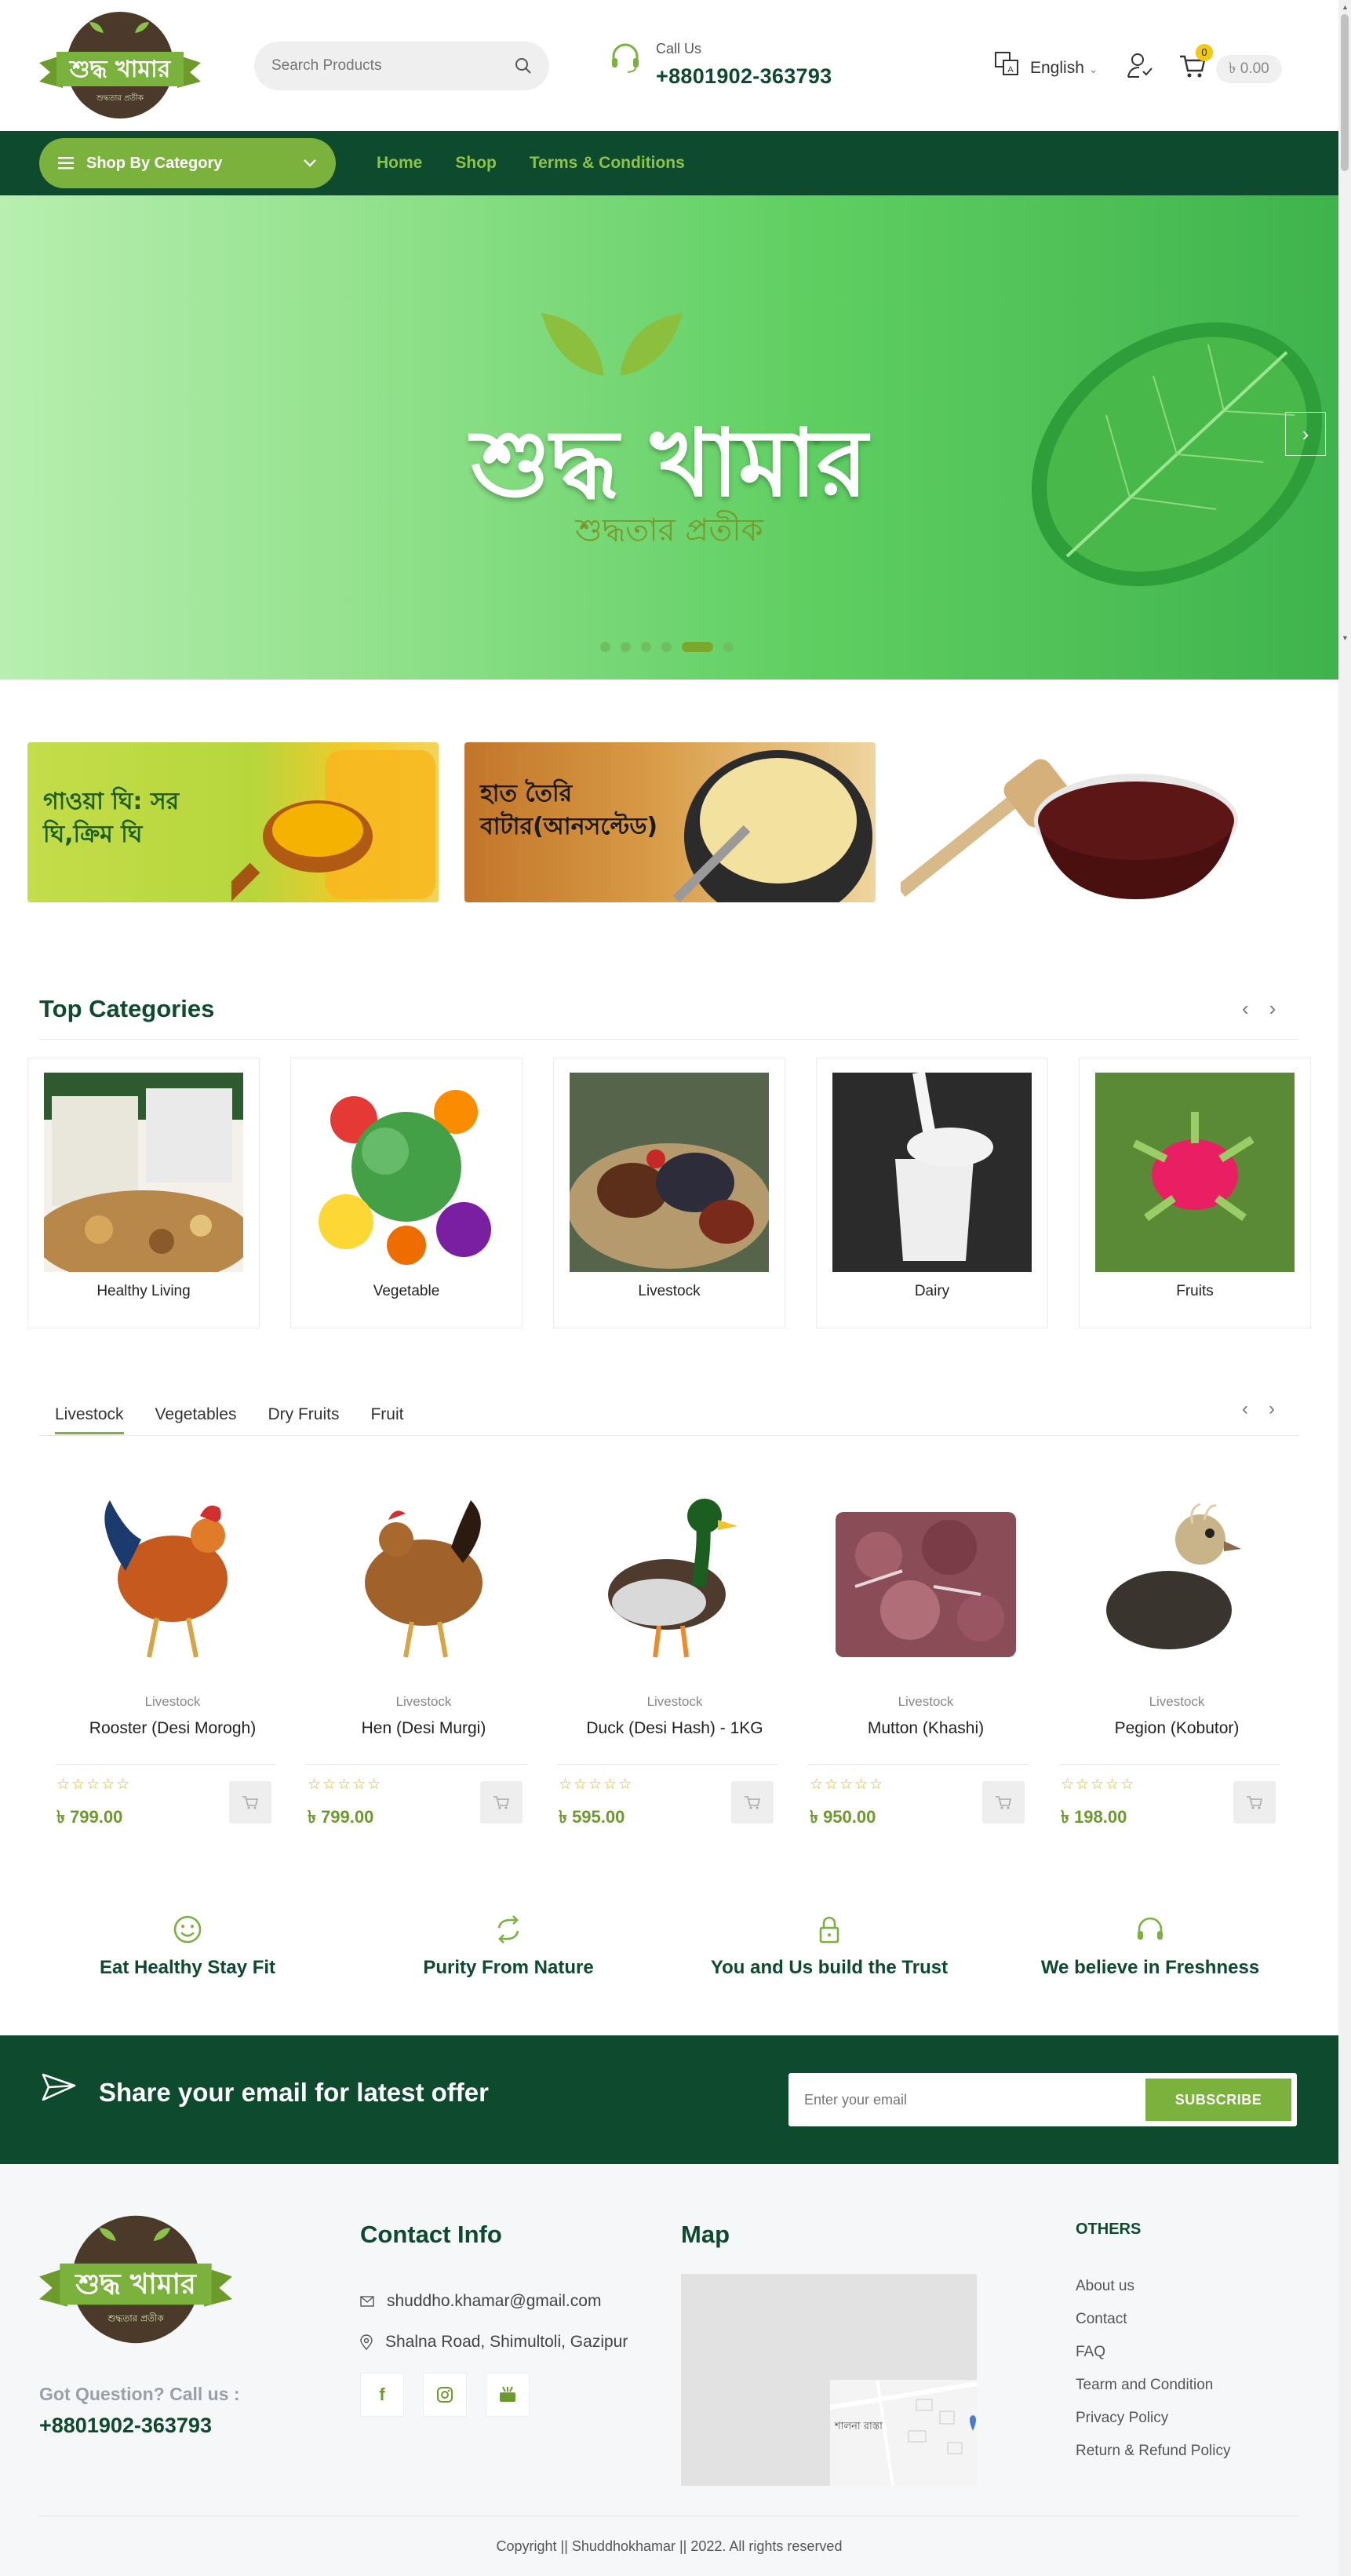 This screenshot has width=1351, height=2576. I want to click on location-pin-icon, so click(366, 2342).